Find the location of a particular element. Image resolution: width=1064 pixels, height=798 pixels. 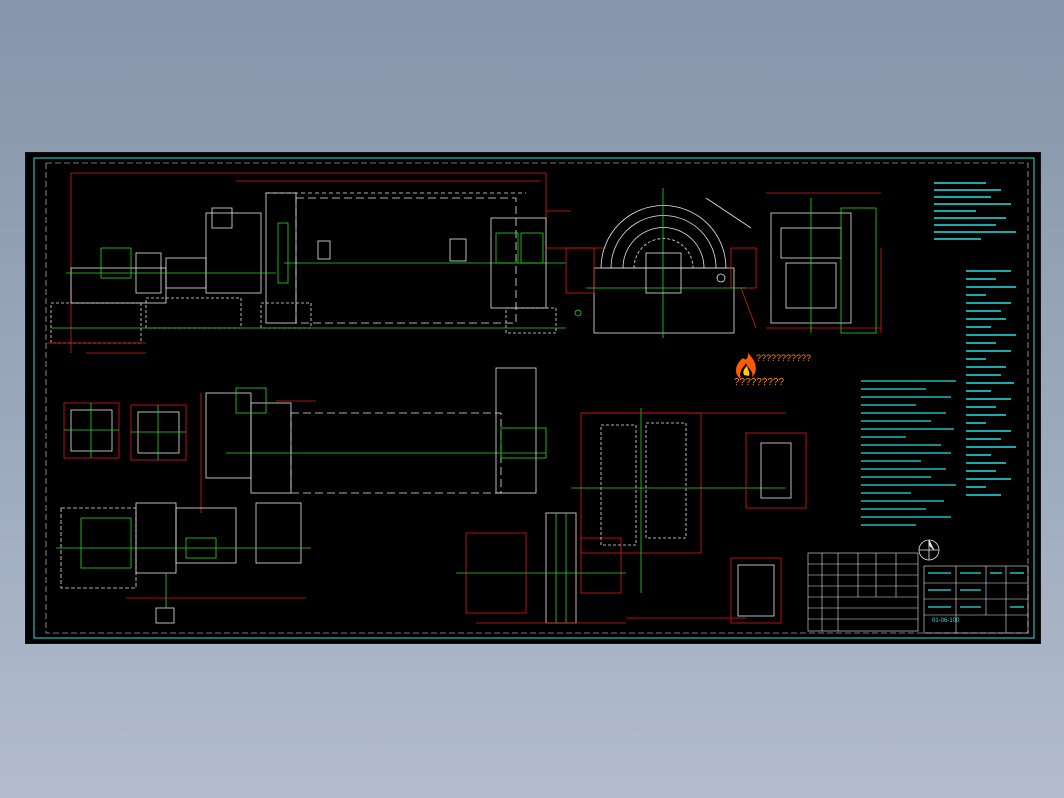

drive-arrangement-plan is located at coordinates (183, 563).